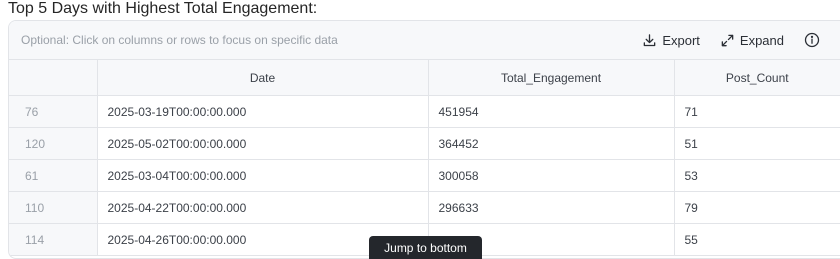 The height and width of the screenshot is (259, 840). I want to click on expand-arrows-icon, so click(727, 40).